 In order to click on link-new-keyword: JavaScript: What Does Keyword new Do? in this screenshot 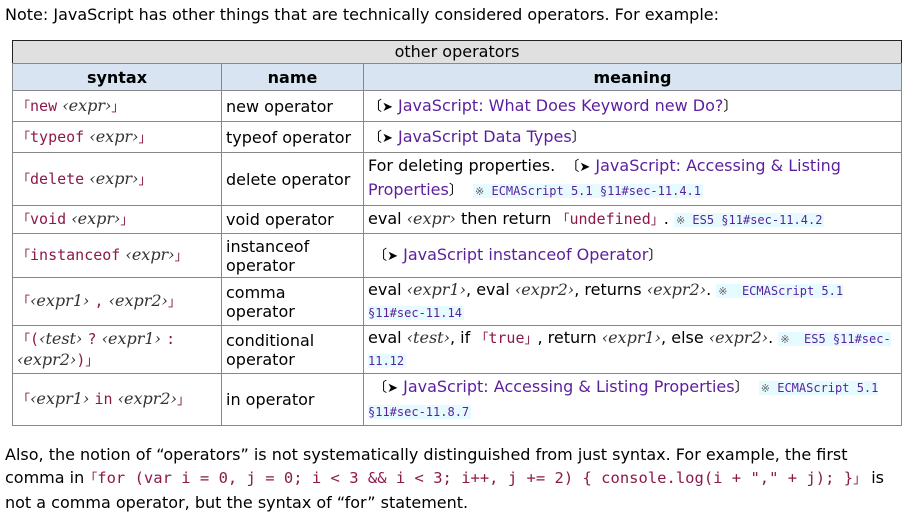, I will do `click(560, 105)`.